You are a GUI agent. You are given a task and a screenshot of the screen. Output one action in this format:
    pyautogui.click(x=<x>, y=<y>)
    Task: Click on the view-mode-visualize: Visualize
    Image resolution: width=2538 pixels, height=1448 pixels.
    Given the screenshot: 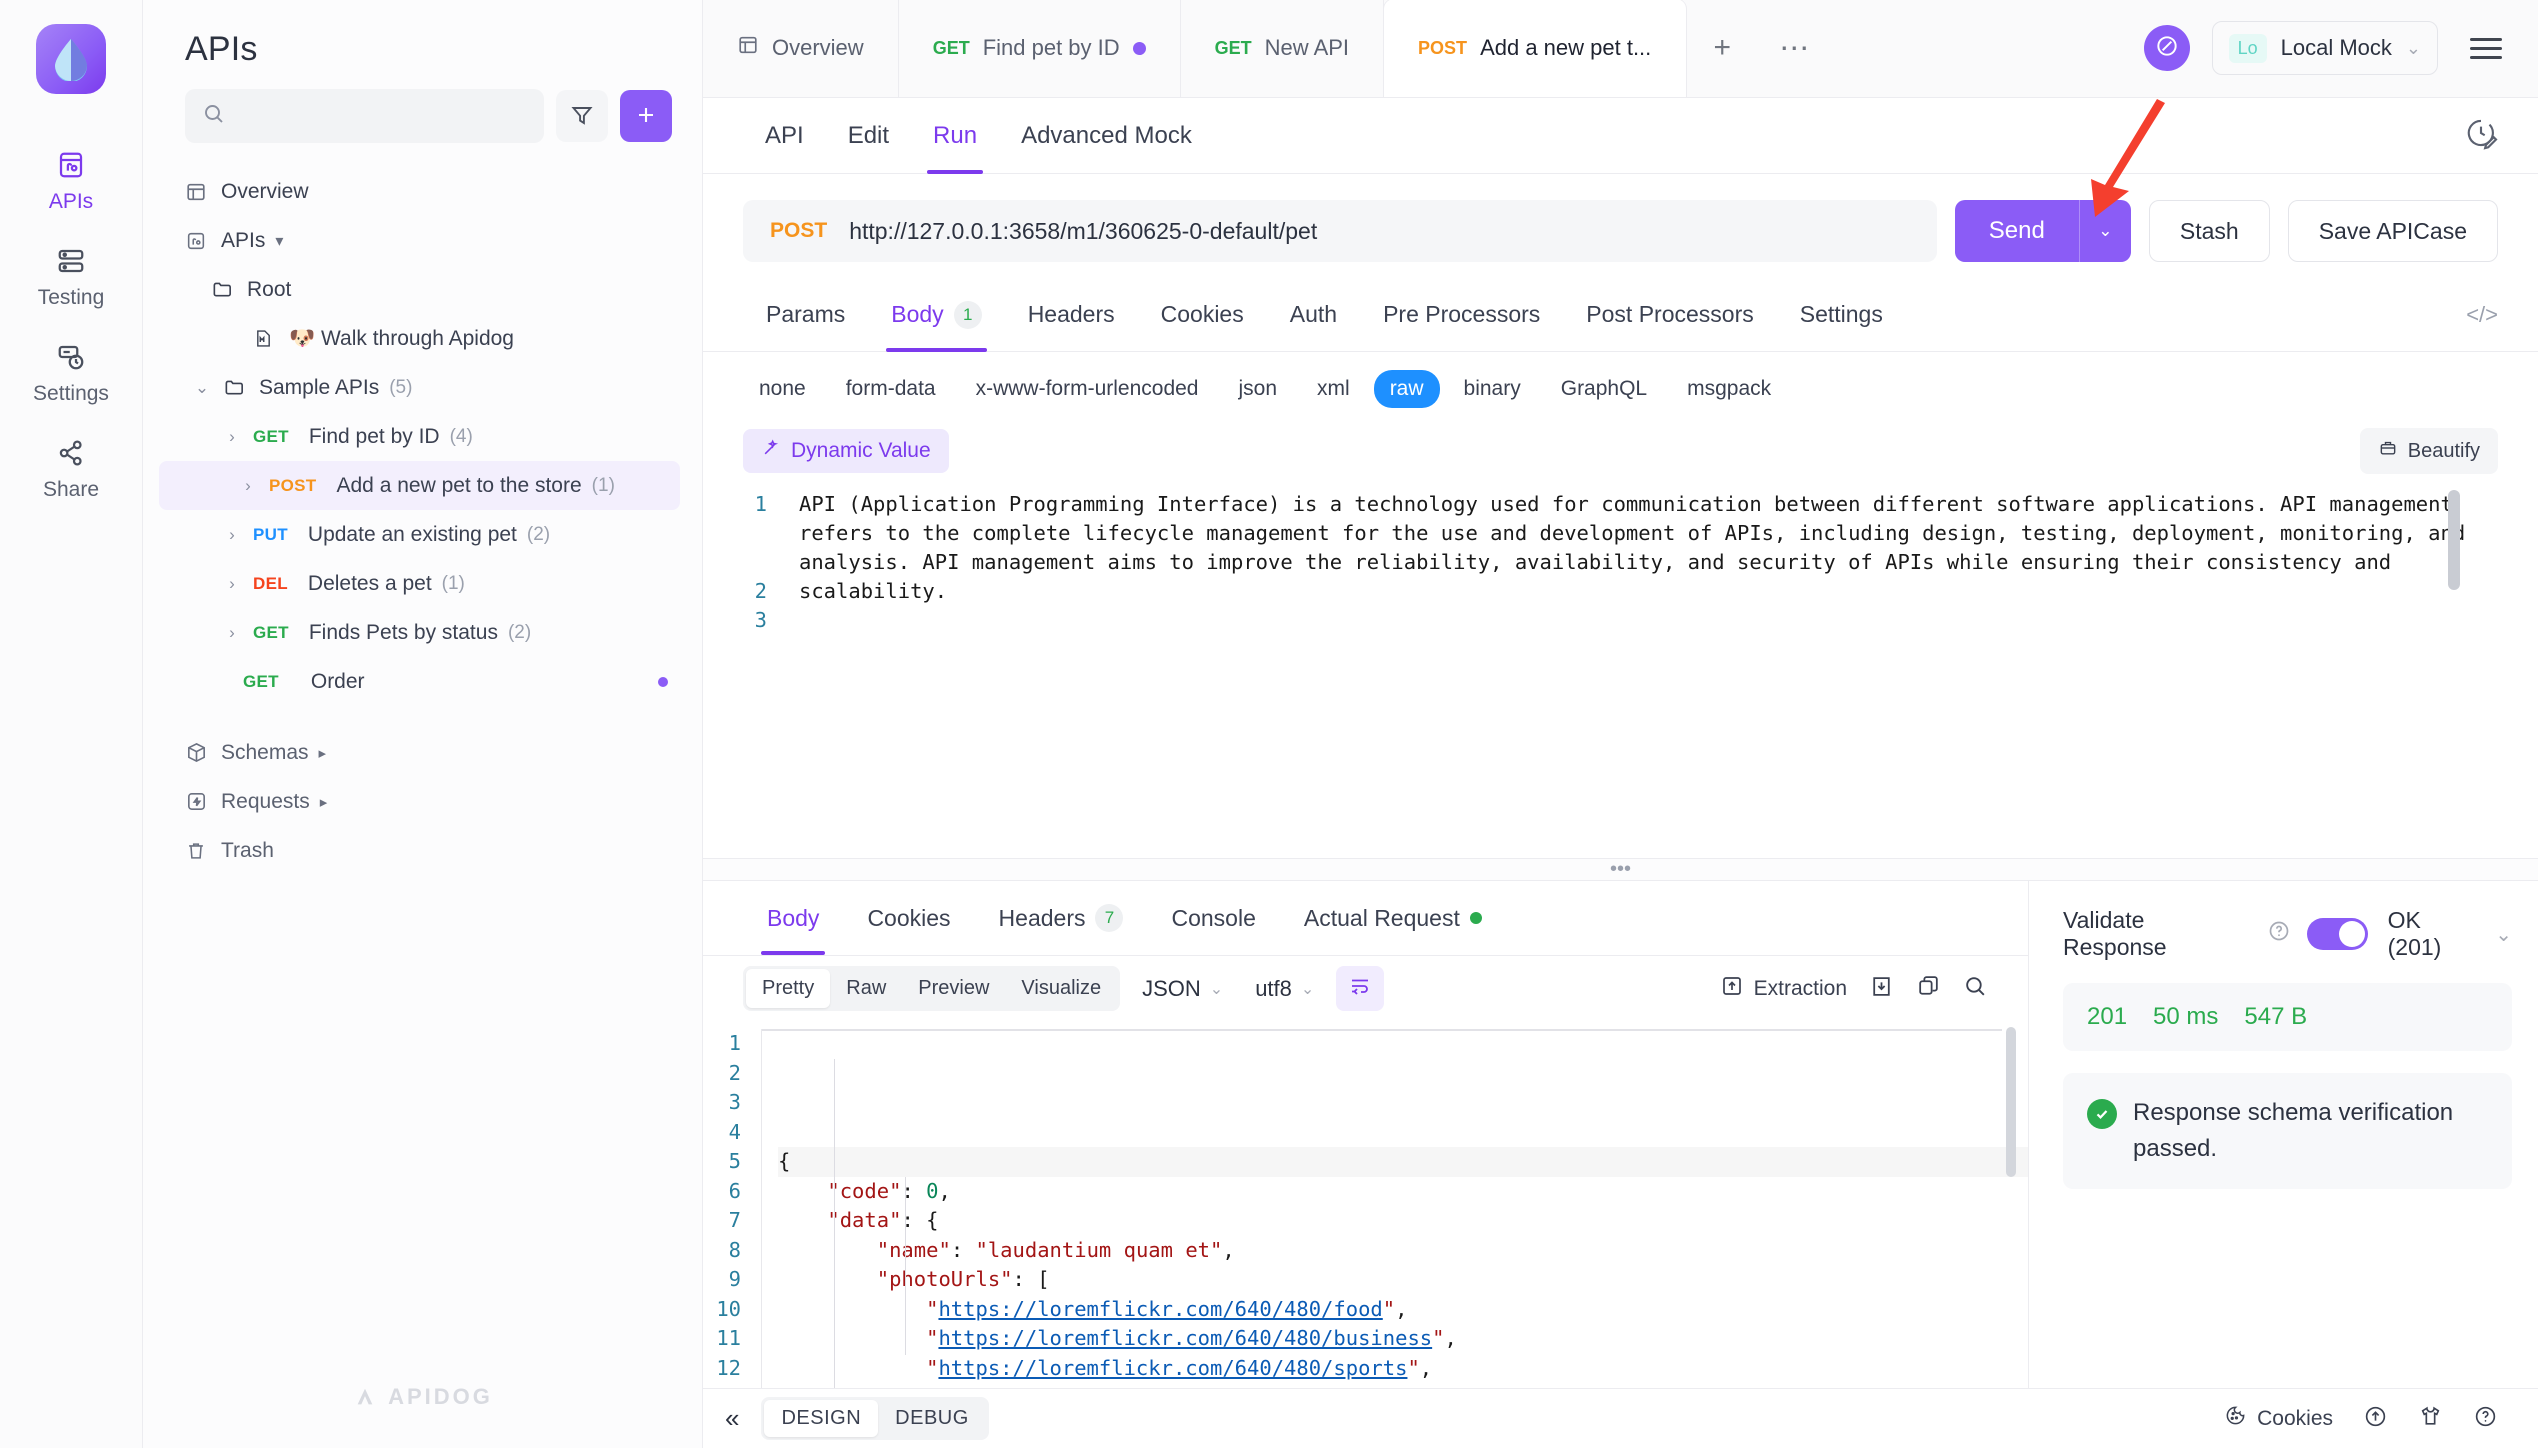 What is the action you would take?
    pyautogui.click(x=1061, y=988)
    